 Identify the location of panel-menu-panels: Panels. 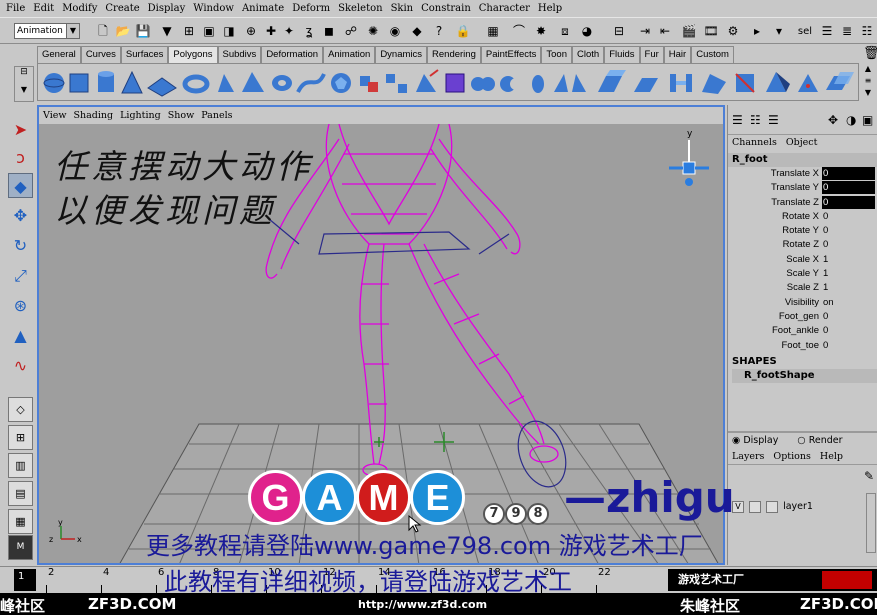
(216, 115).